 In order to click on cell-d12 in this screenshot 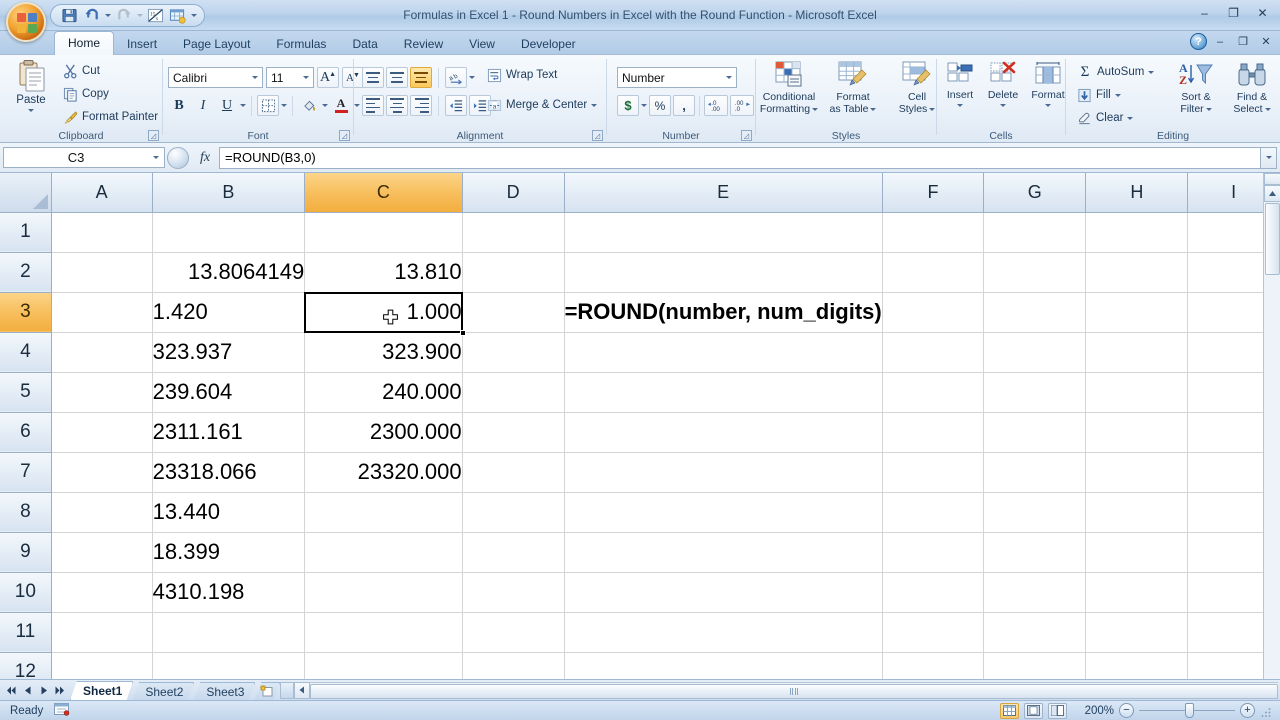, I will do `click(513, 665)`.